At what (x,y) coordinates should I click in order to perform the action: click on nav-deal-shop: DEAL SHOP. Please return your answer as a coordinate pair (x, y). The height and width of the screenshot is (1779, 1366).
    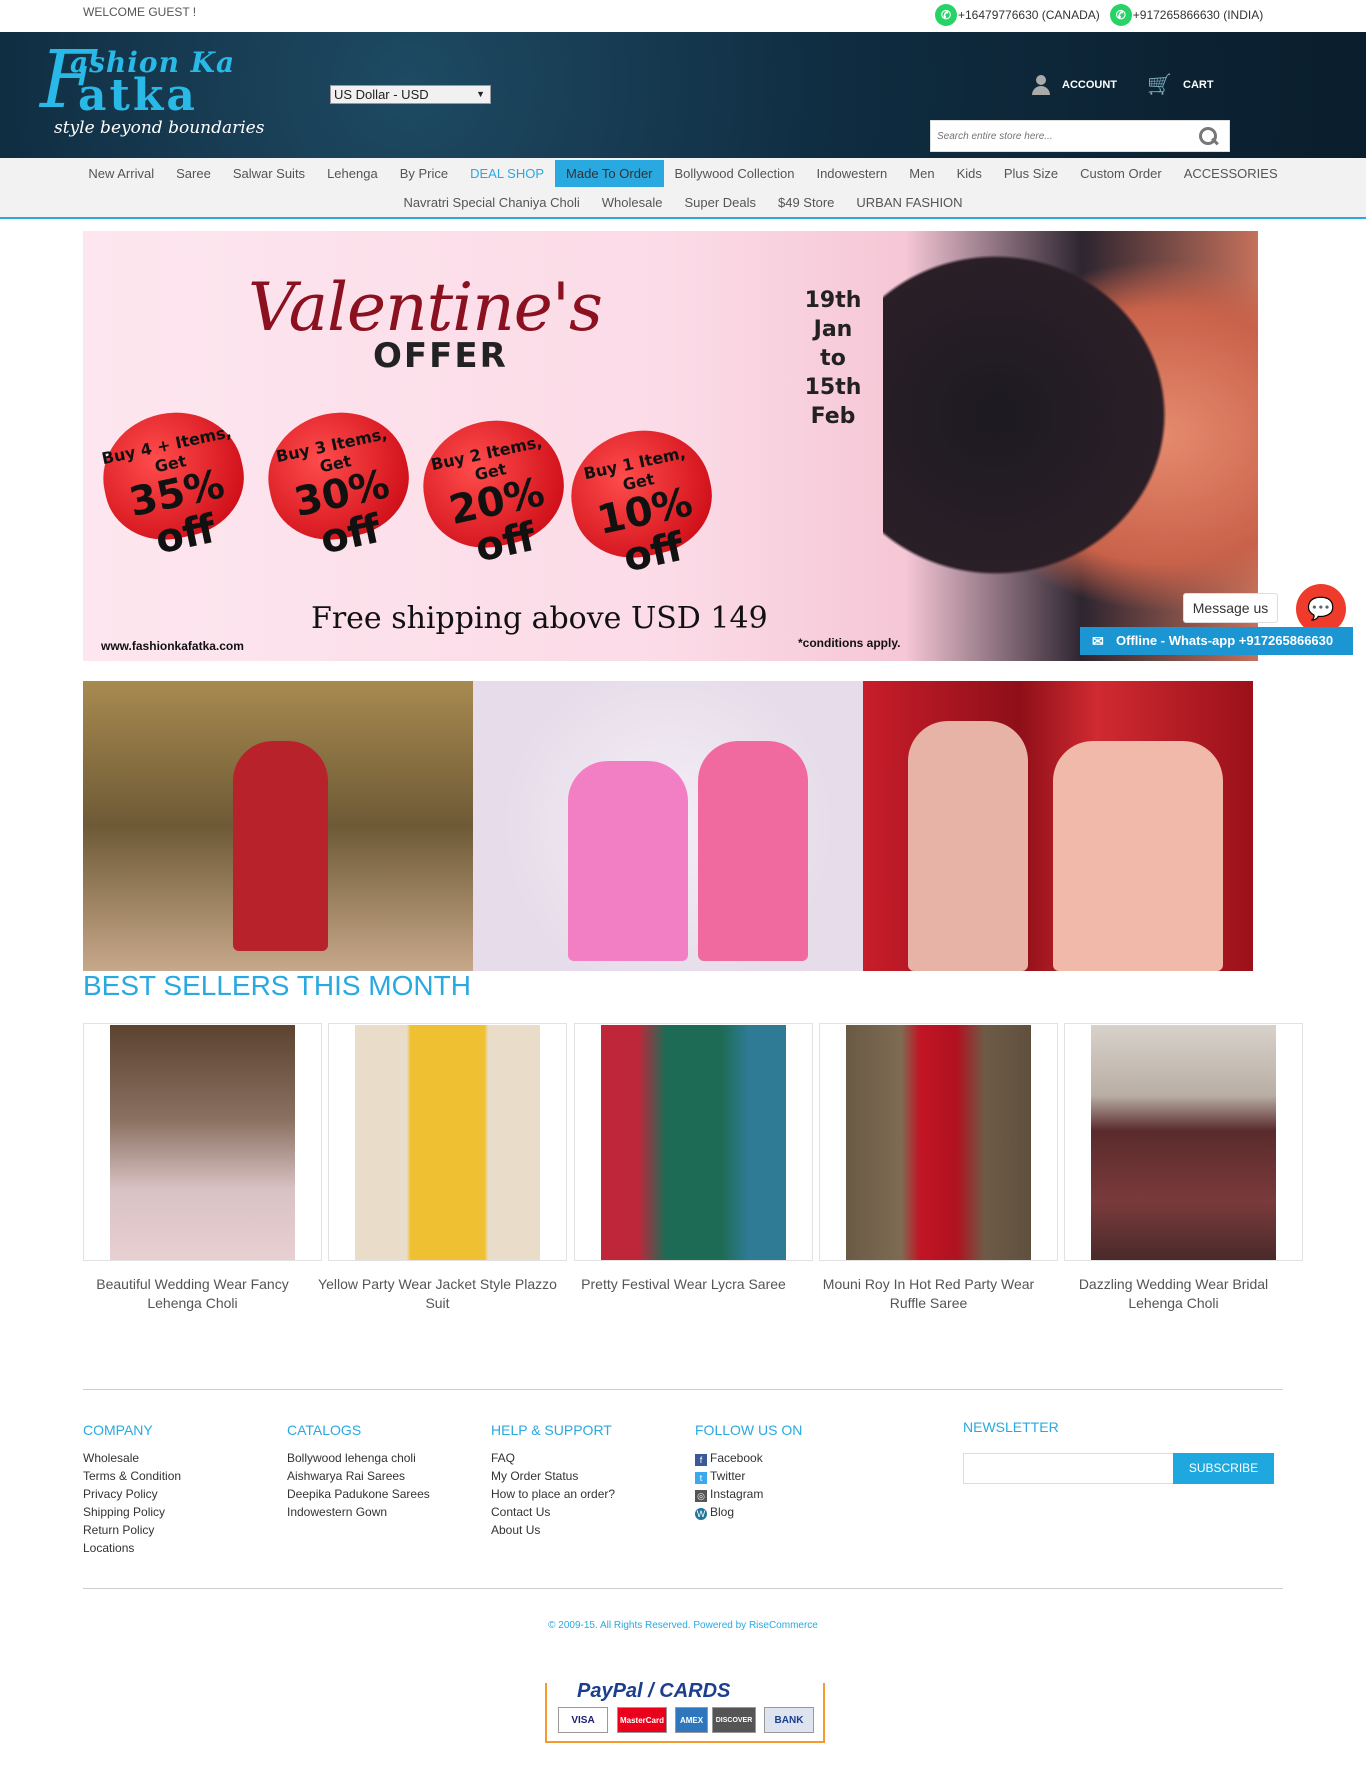
    Looking at the image, I should click on (507, 173).